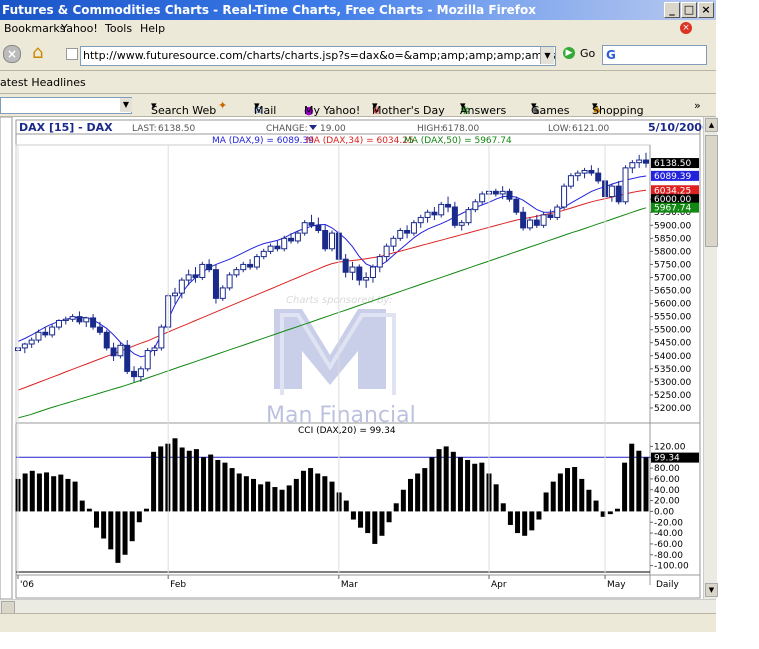  Describe the element at coordinates (654, 55) in the screenshot. I see `search-box: G` at that location.